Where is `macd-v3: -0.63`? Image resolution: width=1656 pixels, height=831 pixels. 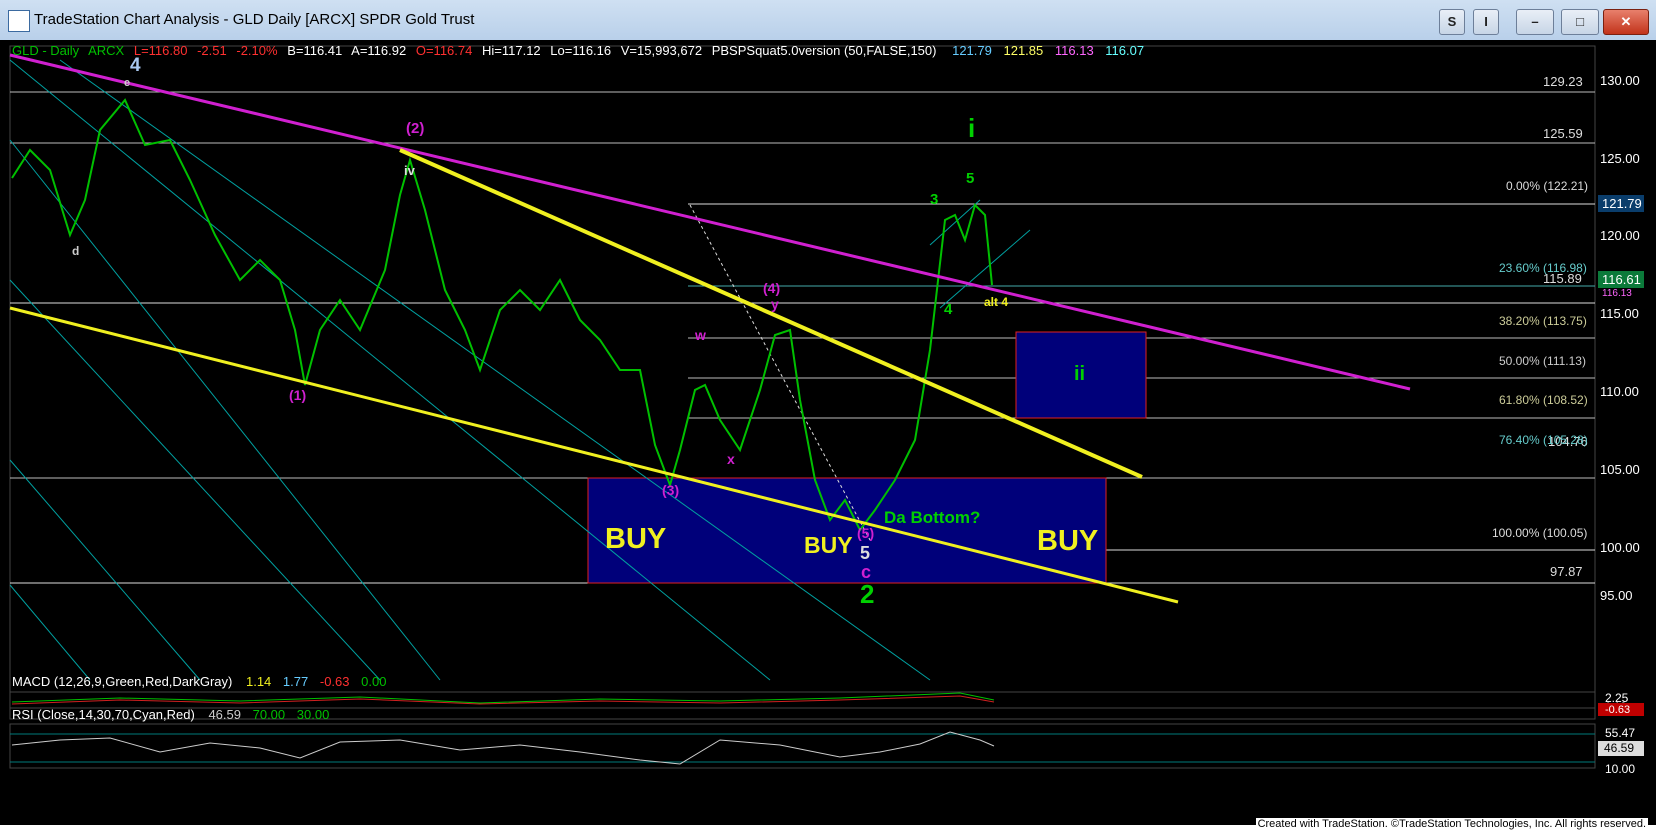
macd-v3: -0.63 is located at coordinates (335, 681).